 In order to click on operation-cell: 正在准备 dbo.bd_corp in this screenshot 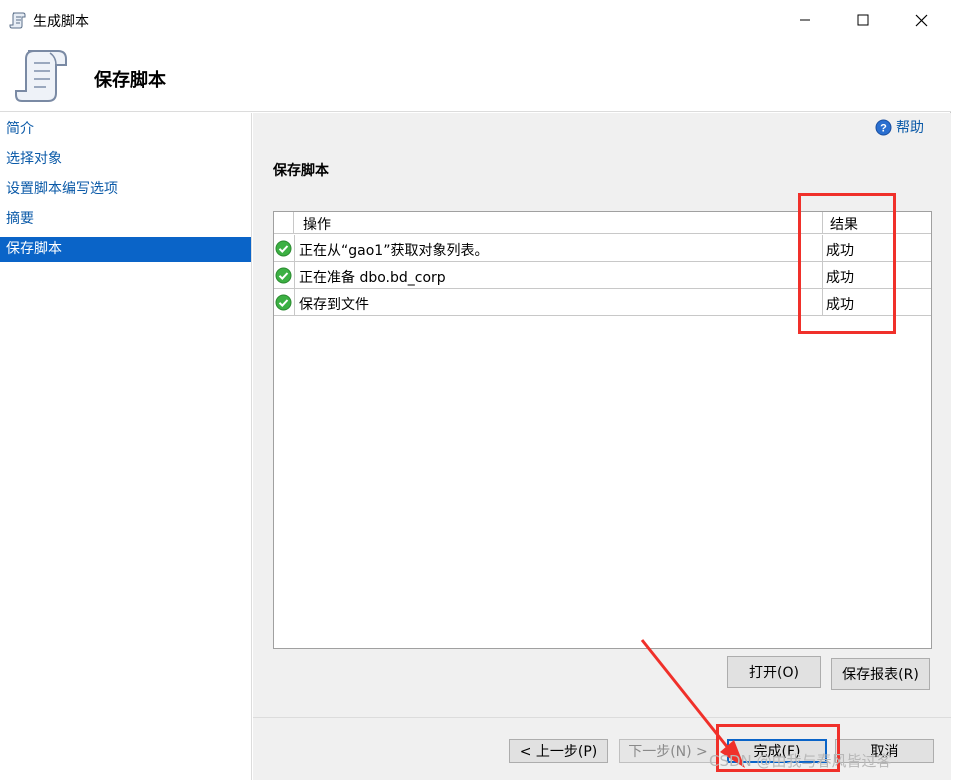, I will do `click(372, 278)`.